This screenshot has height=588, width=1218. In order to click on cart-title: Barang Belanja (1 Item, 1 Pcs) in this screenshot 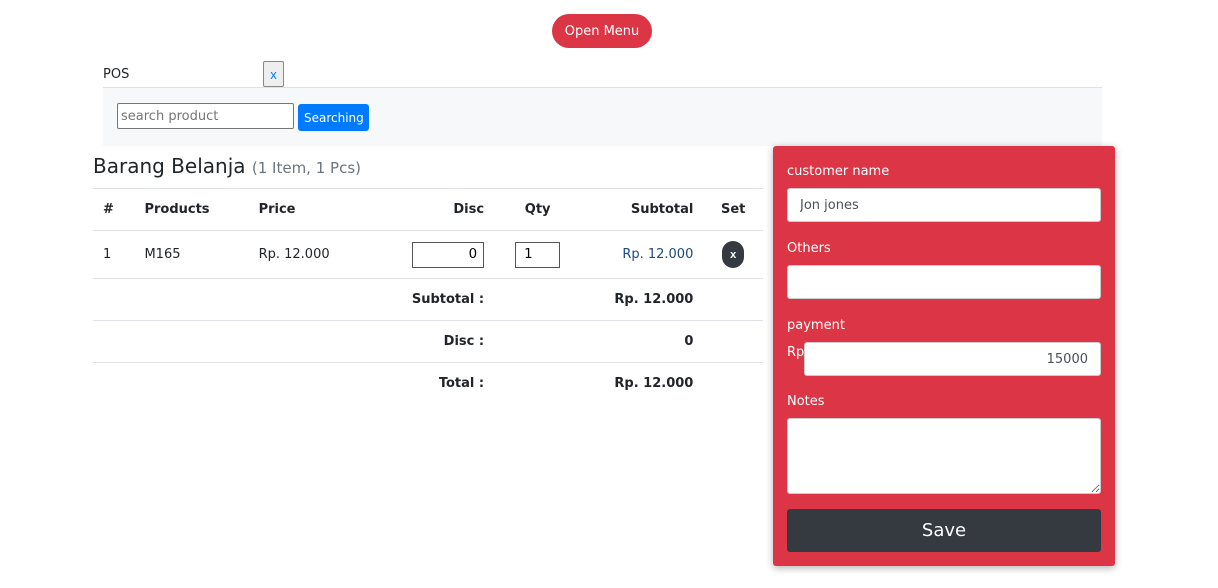, I will do `click(227, 166)`.